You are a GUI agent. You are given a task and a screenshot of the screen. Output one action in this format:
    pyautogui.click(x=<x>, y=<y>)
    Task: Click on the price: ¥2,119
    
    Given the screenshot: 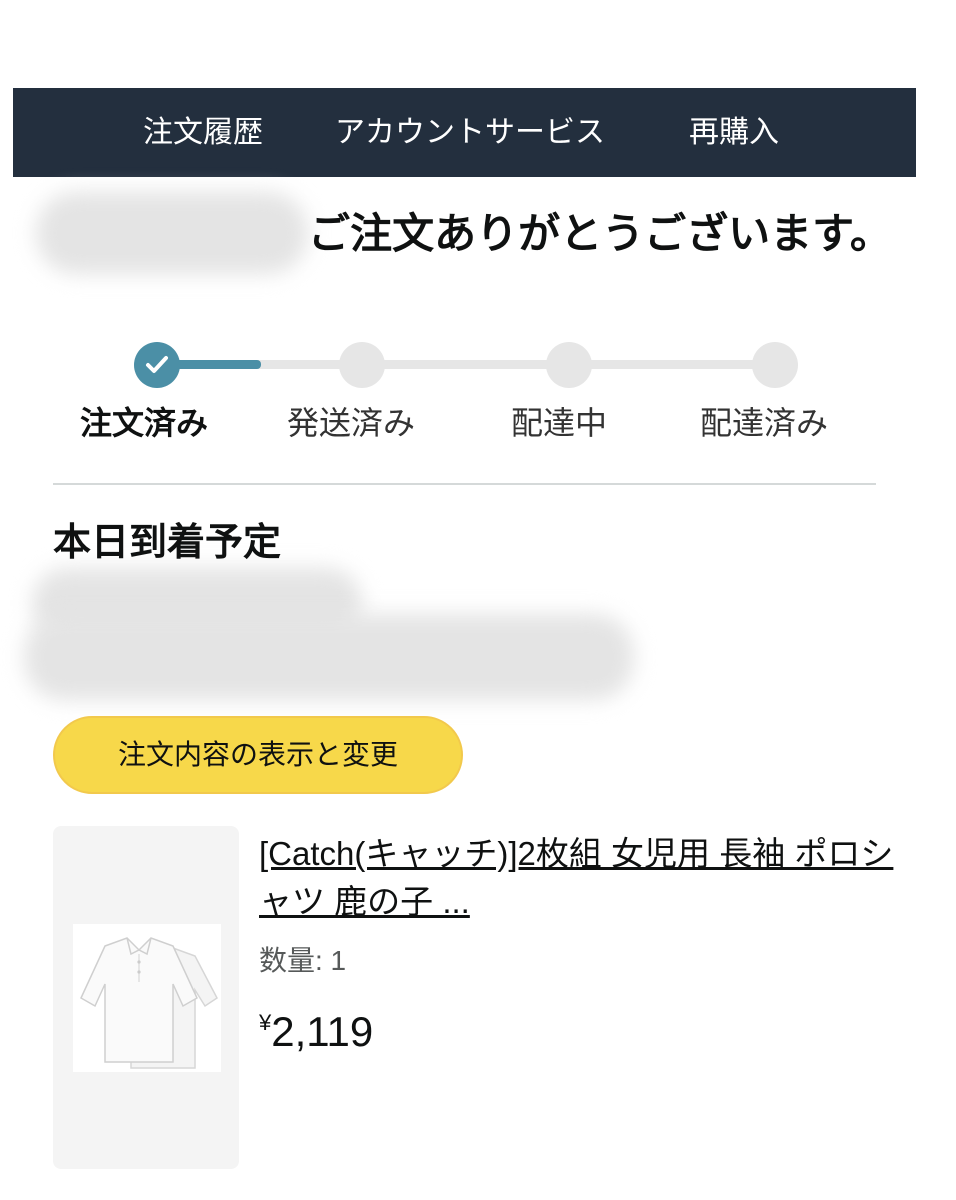 What is the action you would take?
    pyautogui.click(x=316, y=1032)
    